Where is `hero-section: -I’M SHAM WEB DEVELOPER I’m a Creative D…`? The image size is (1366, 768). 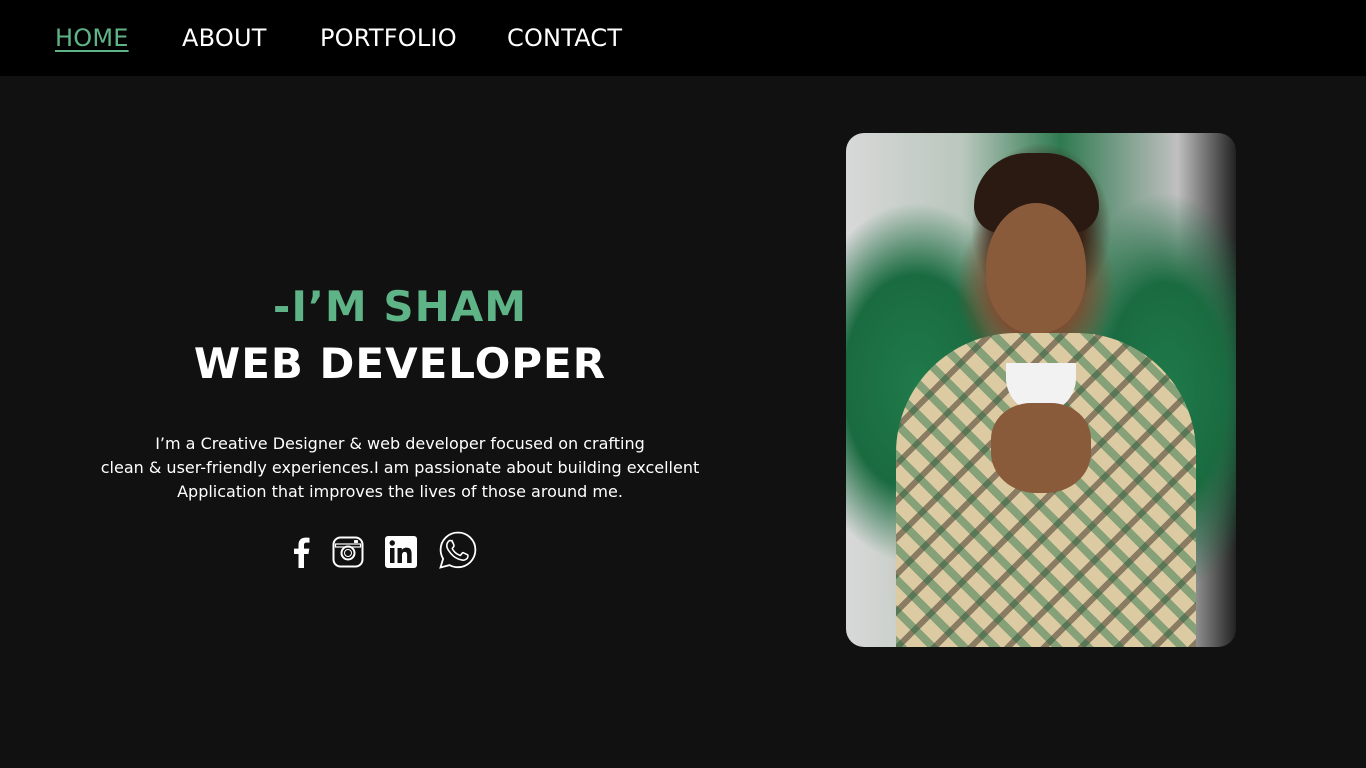 hero-section: -I’M SHAM WEB DEVELOPER I’m a Creative D… is located at coordinates (400, 392).